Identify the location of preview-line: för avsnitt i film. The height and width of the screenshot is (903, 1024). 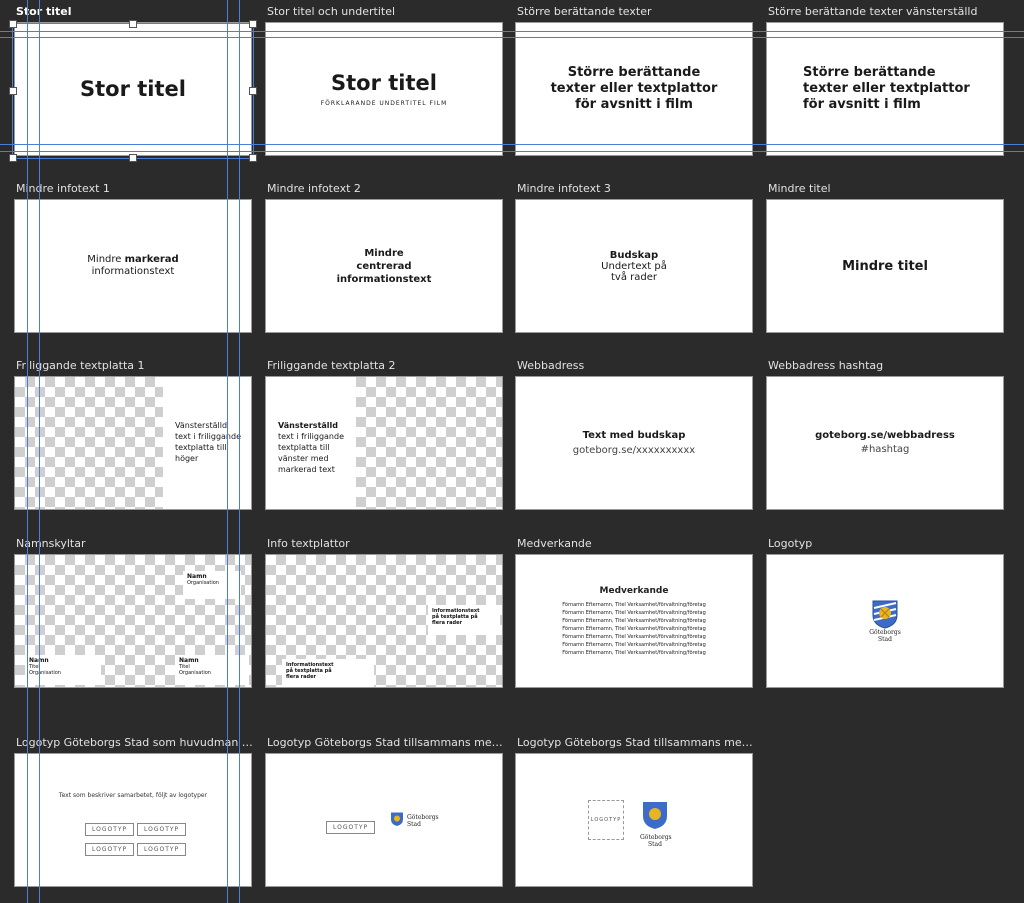
(862, 104).